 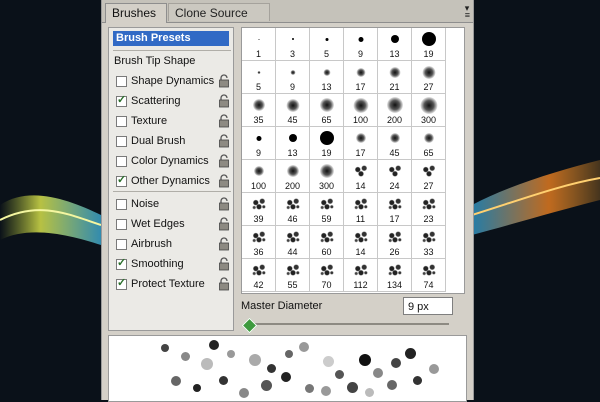 What do you see at coordinates (429, 242) in the screenshot?
I see `brush-preset: 33` at bounding box center [429, 242].